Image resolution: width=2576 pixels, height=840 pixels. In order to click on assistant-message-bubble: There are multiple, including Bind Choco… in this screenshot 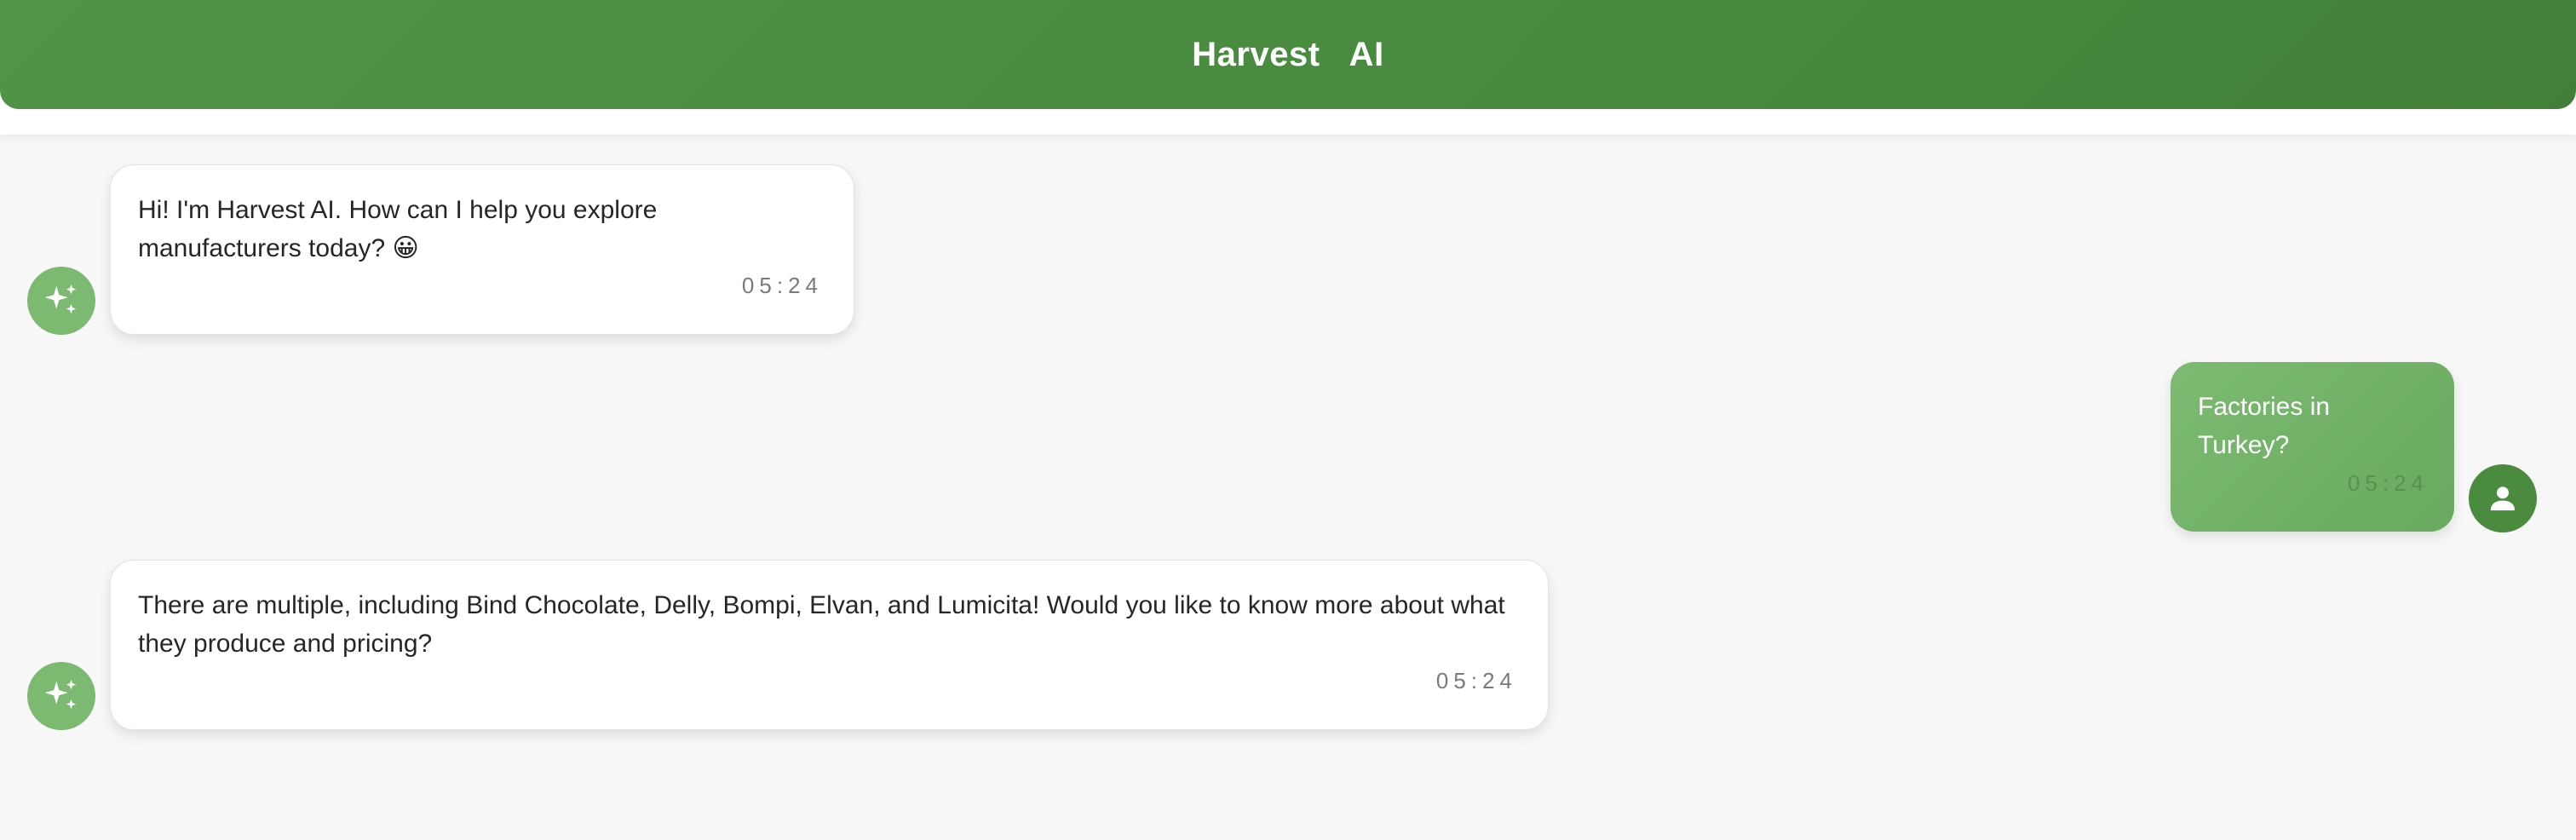, I will do `click(830, 645)`.